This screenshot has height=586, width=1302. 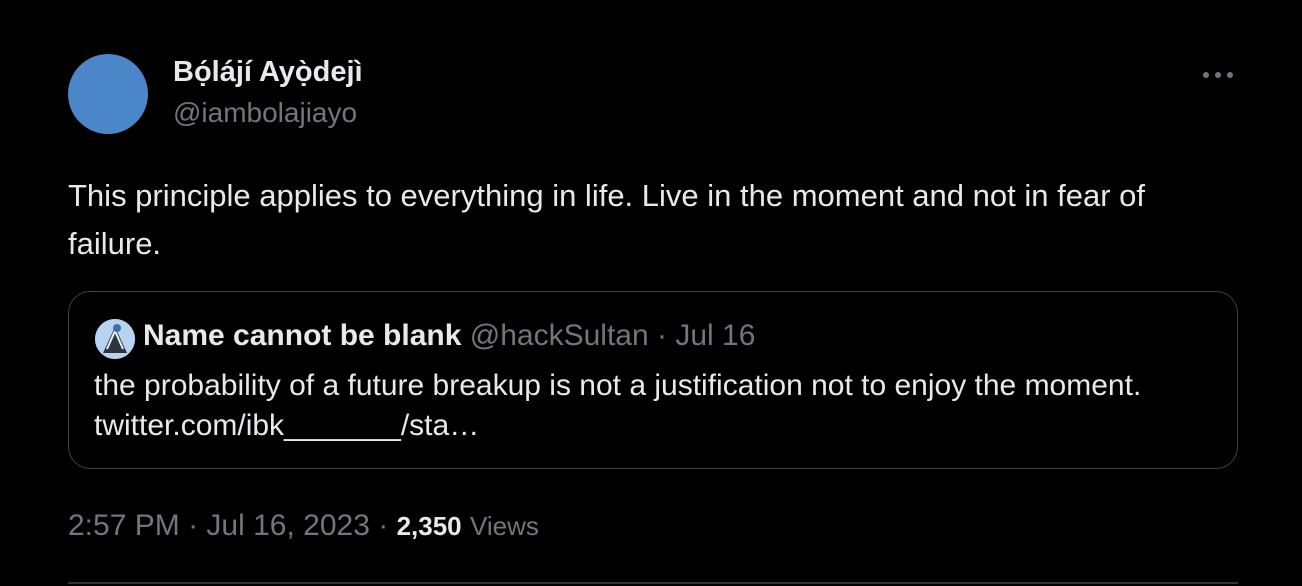 I want to click on more-options-button, so click(x=1218, y=75).